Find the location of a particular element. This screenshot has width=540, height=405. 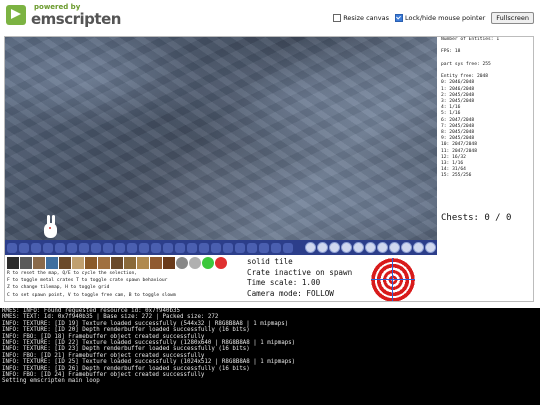

help-line: Z to change tilemap, H to toggle grid is located at coordinates (58, 288).